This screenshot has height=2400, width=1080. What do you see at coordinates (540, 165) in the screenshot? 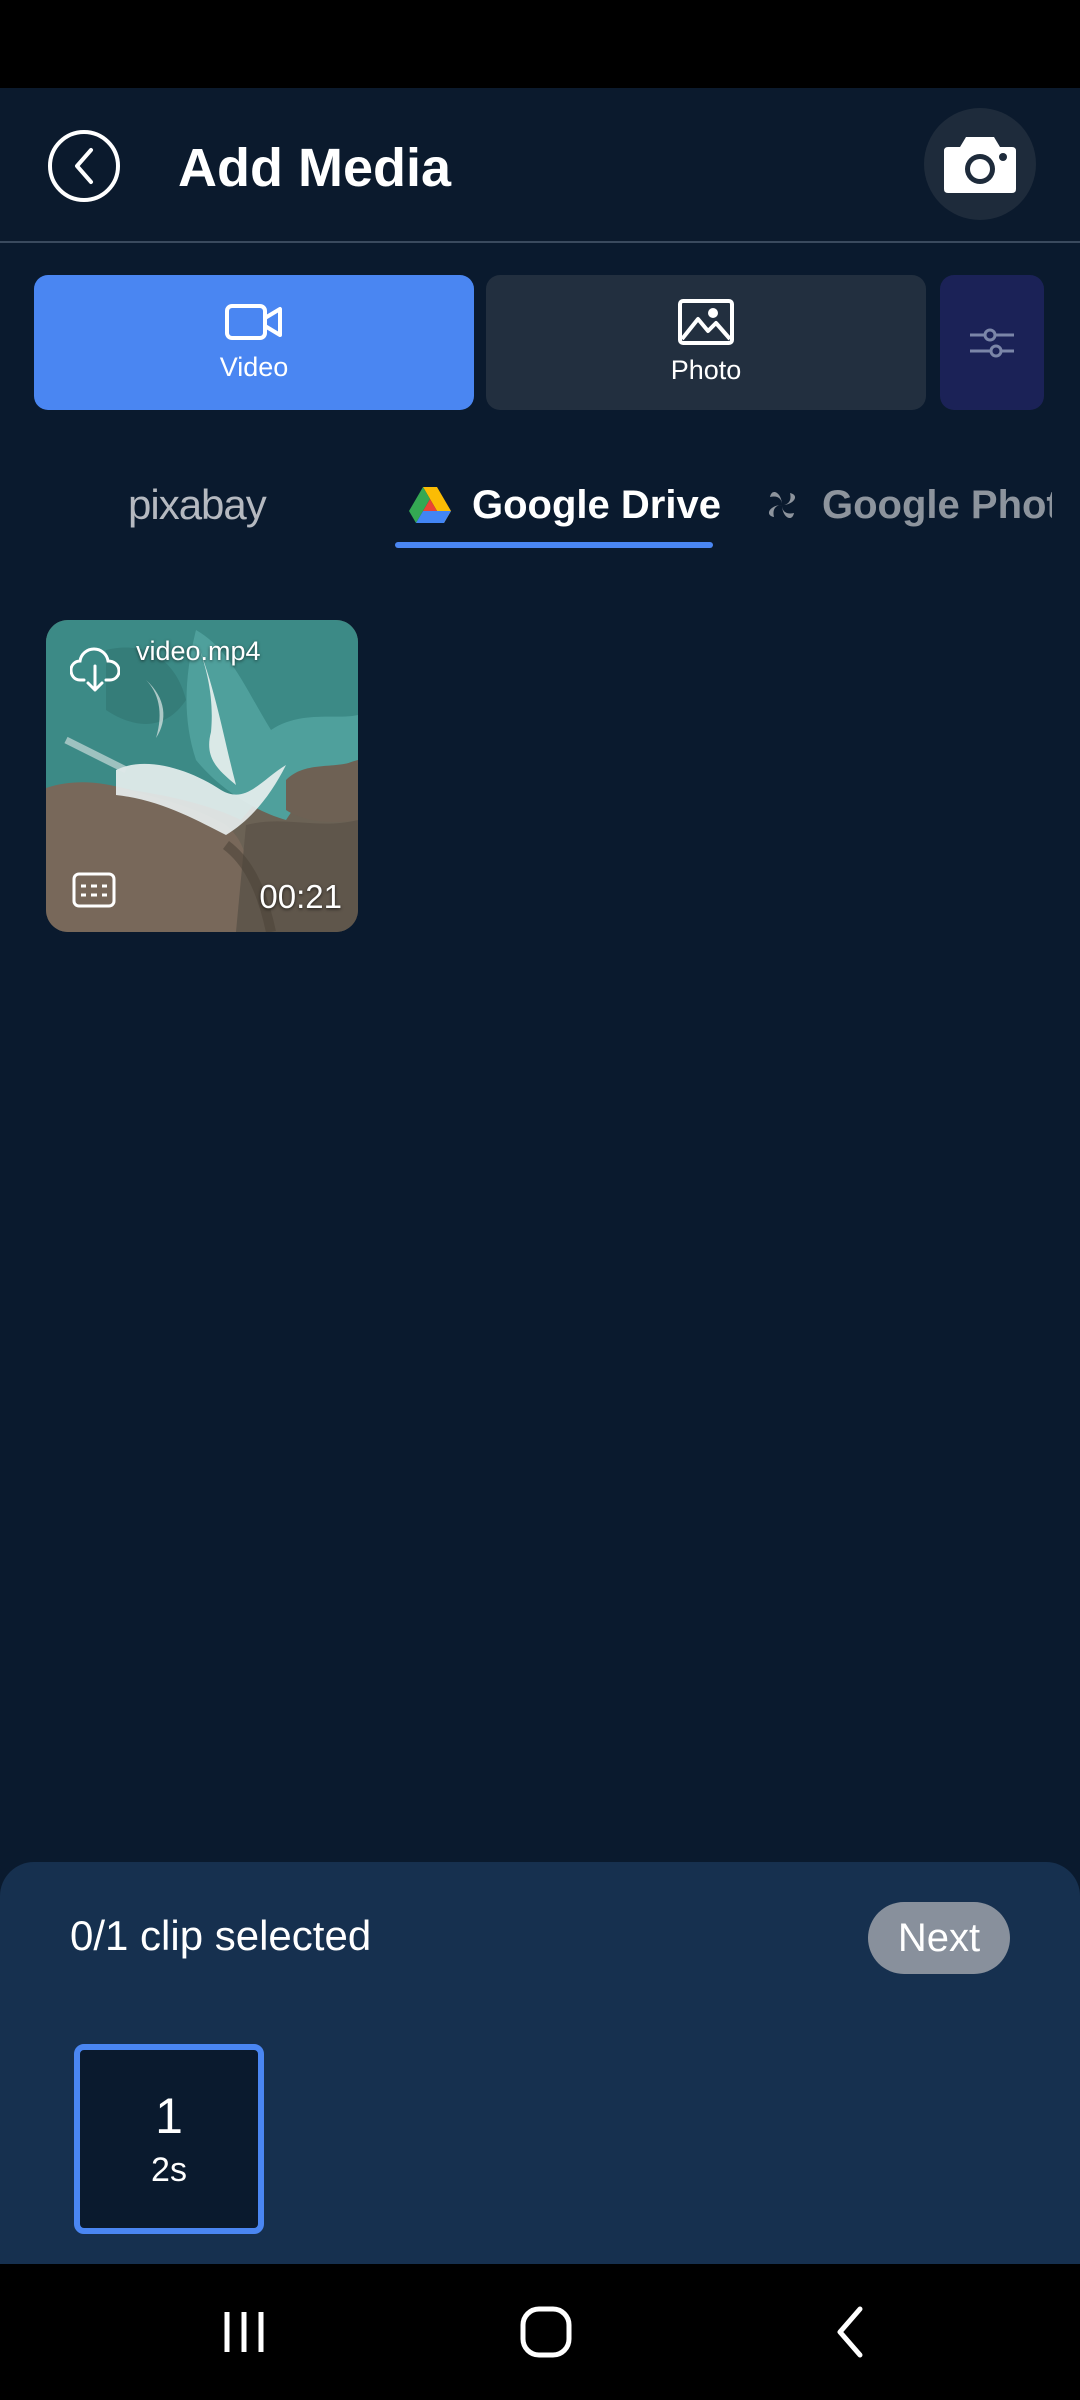
I see `header: Add Media` at bounding box center [540, 165].